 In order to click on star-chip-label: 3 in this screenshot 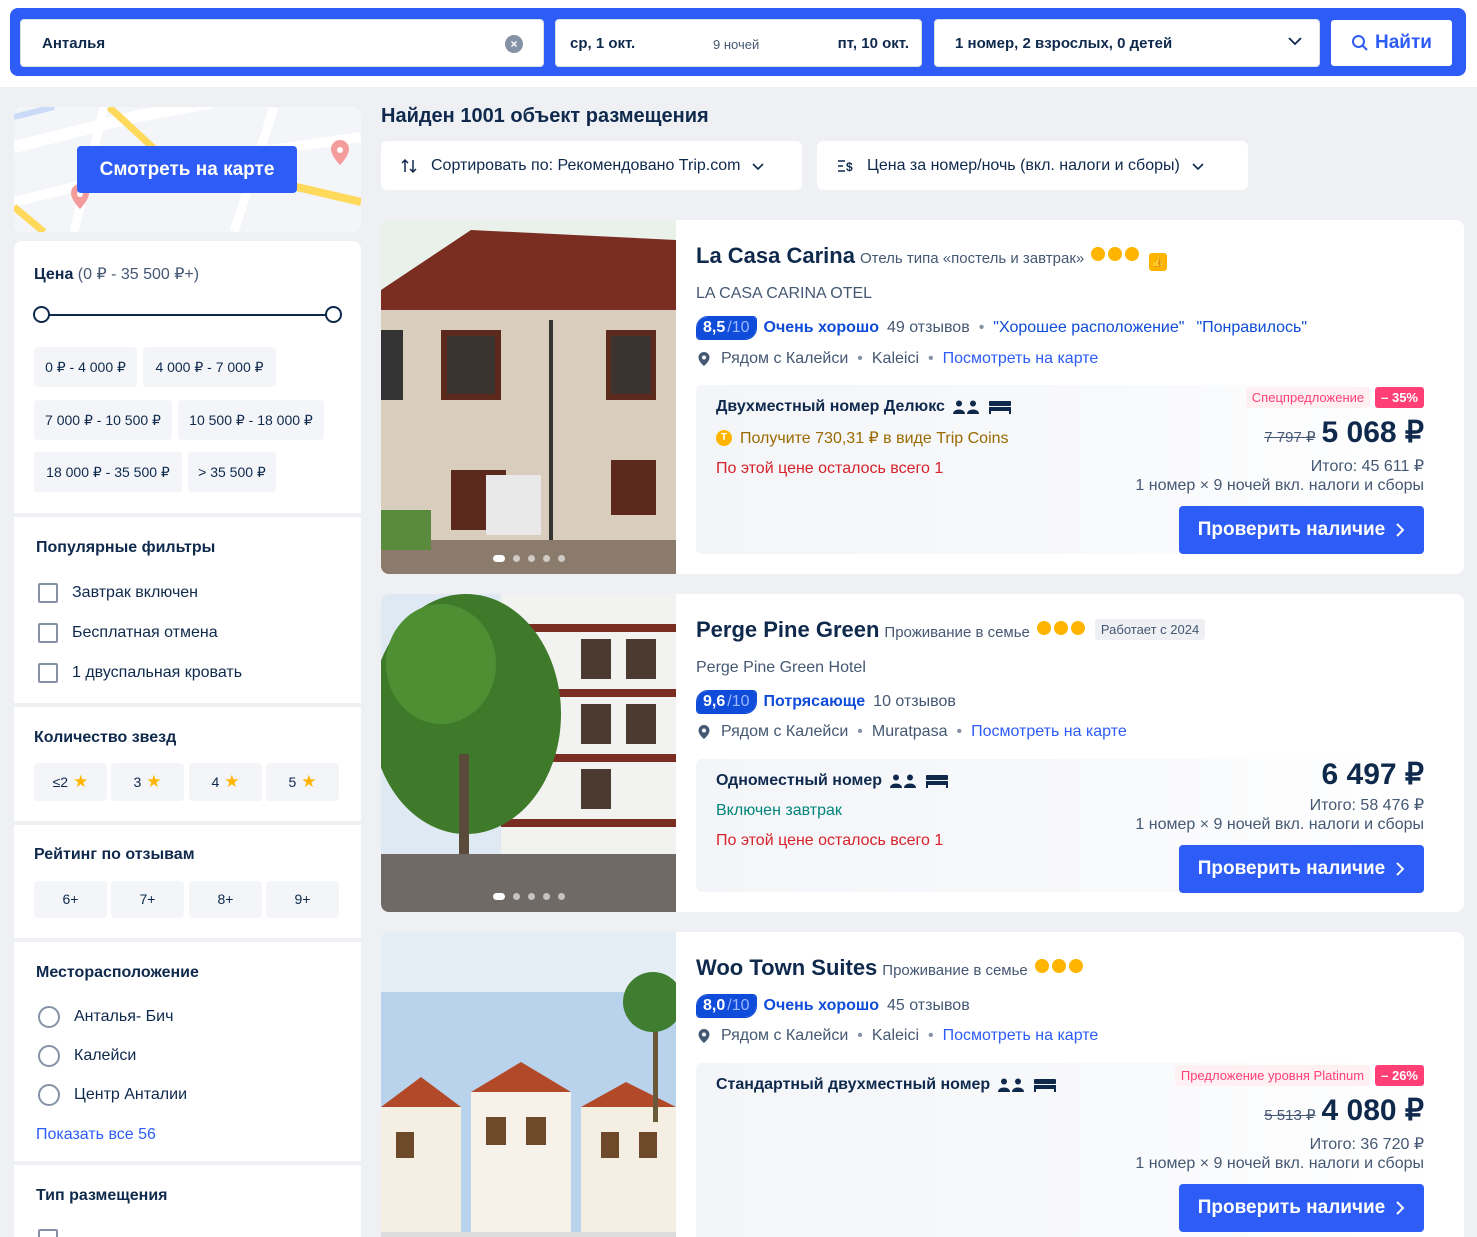, I will do `click(137, 782)`.